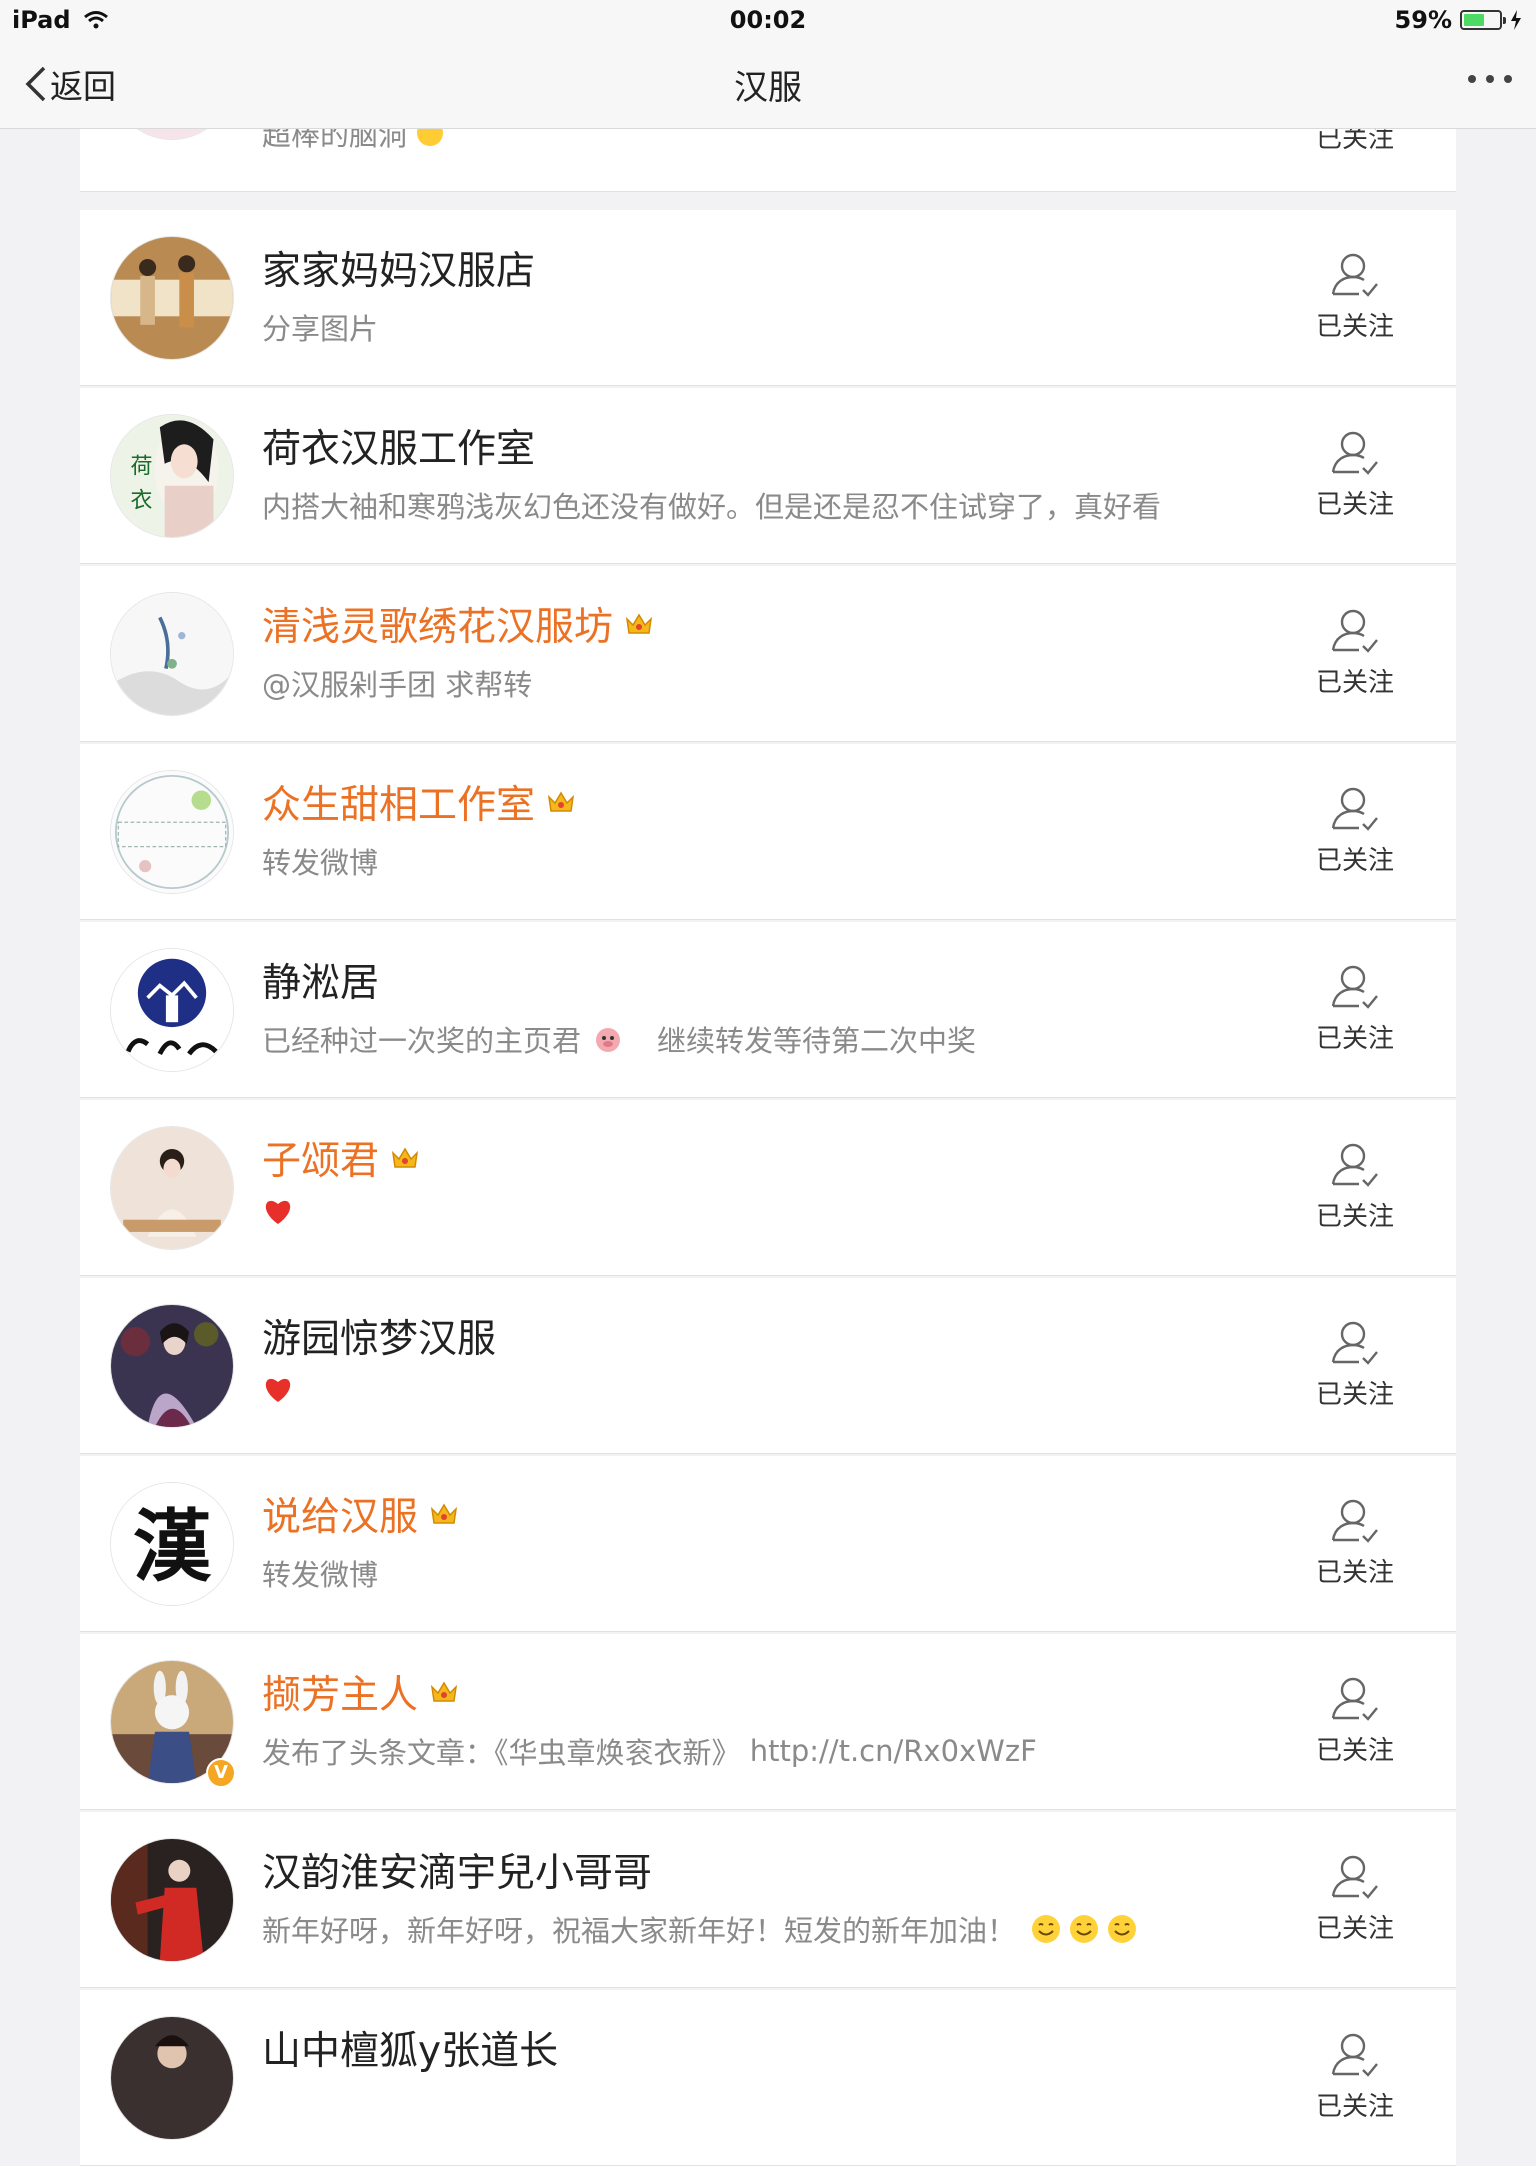 The width and height of the screenshot is (1536, 2166). Describe the element at coordinates (457, 1870) in the screenshot. I see `item-name: 汉韵淮安滴宇兒小哥哥` at that location.